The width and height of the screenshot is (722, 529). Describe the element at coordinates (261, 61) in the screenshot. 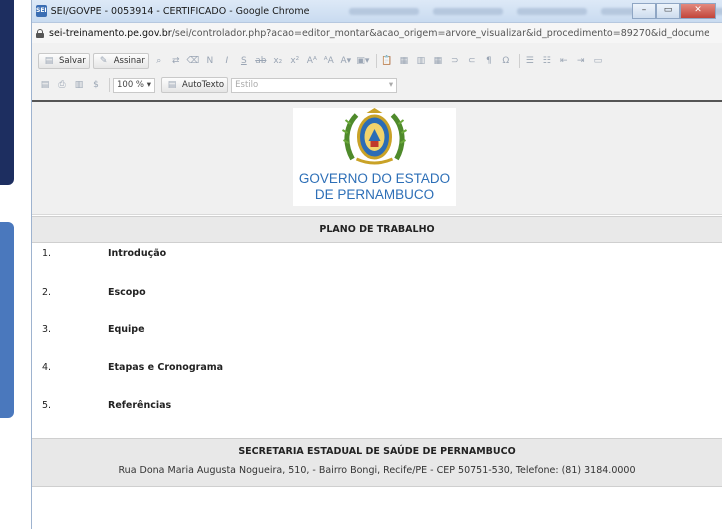

I see `strikethrough-icon: ab` at that location.